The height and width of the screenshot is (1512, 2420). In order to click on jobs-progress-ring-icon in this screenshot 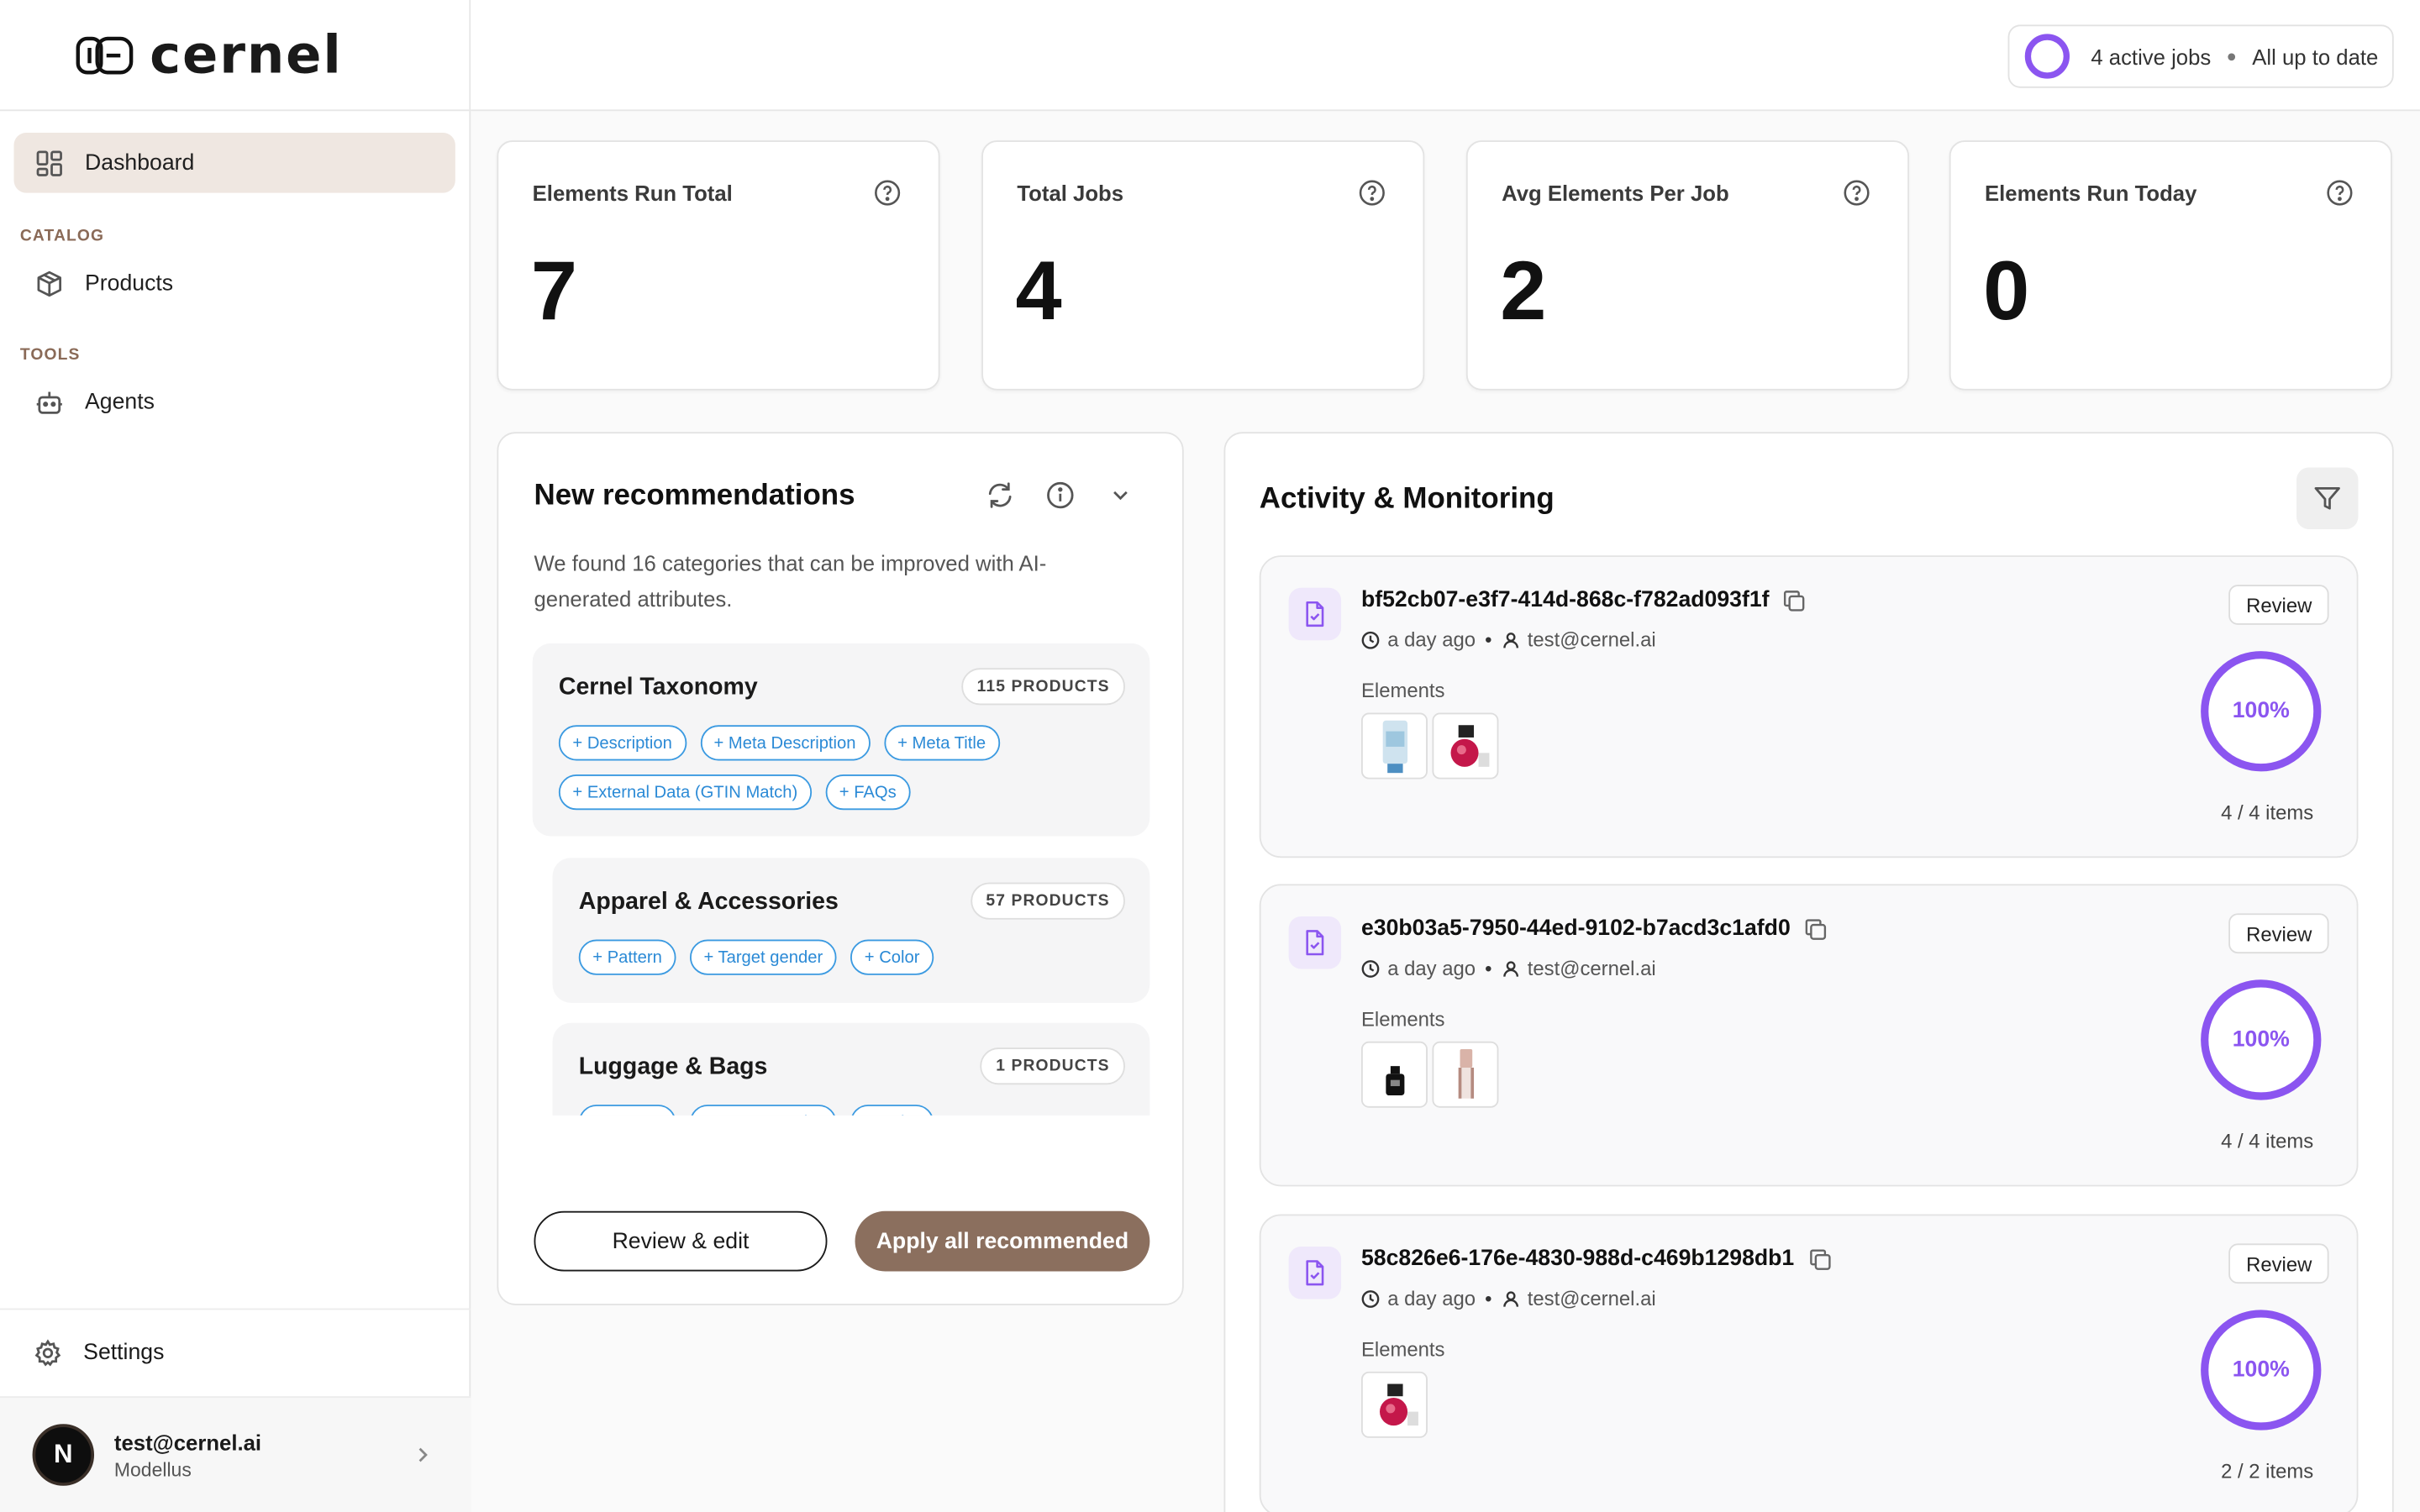, I will do `click(2047, 56)`.